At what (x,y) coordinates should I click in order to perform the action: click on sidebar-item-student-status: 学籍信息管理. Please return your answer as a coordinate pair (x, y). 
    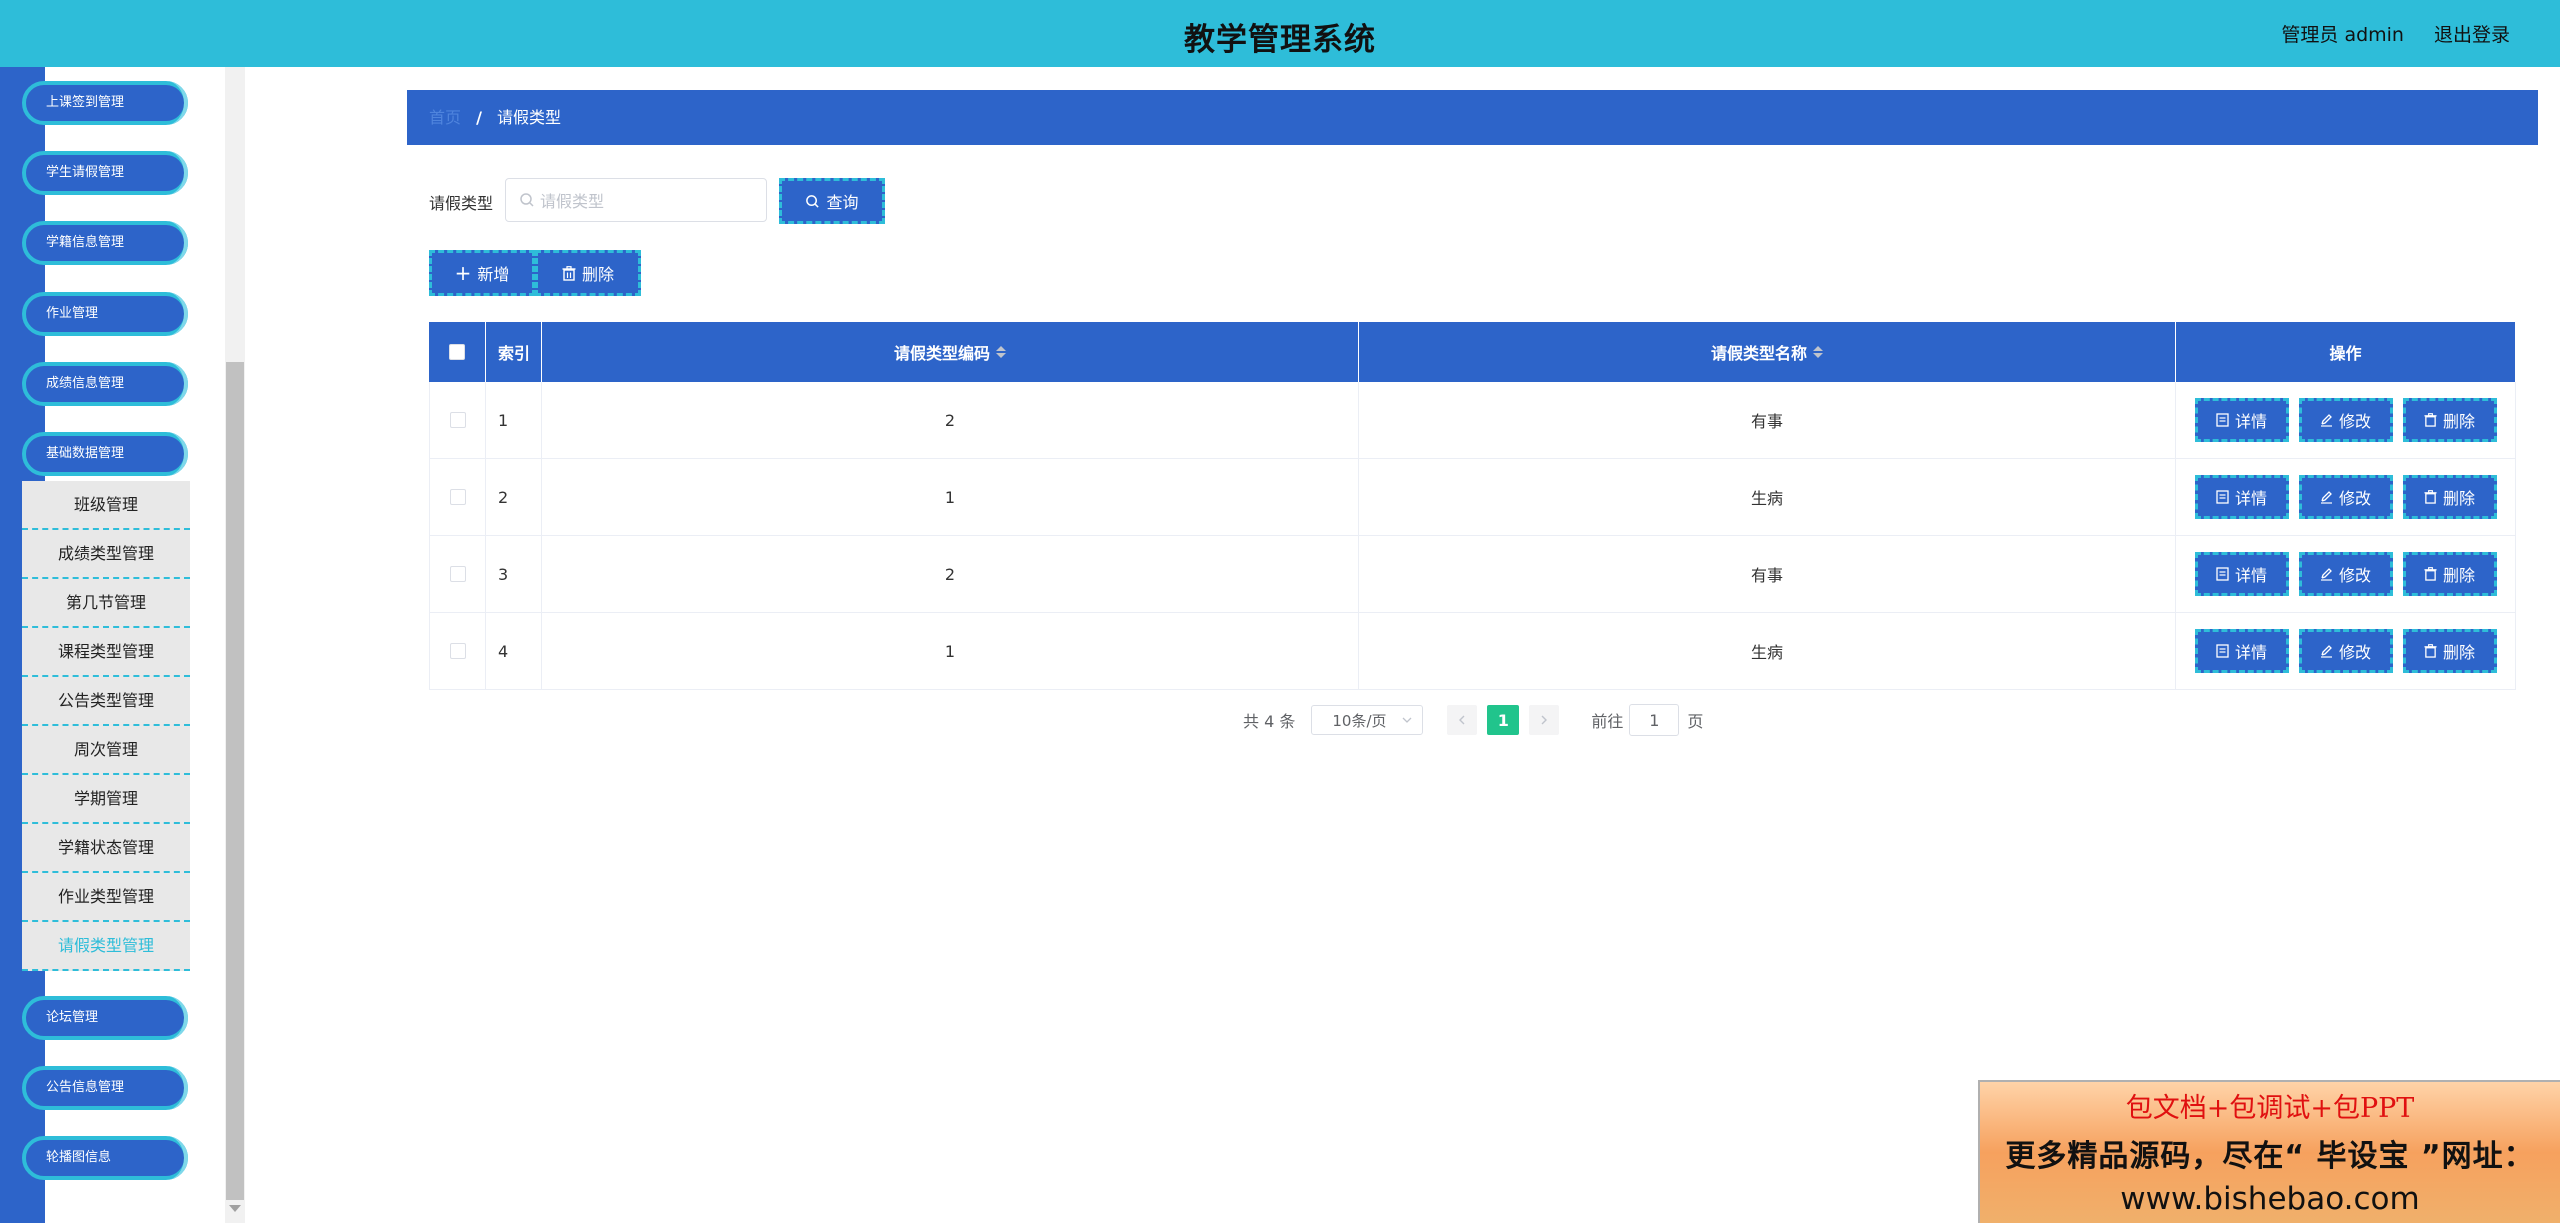
    Looking at the image, I should click on (105, 243).